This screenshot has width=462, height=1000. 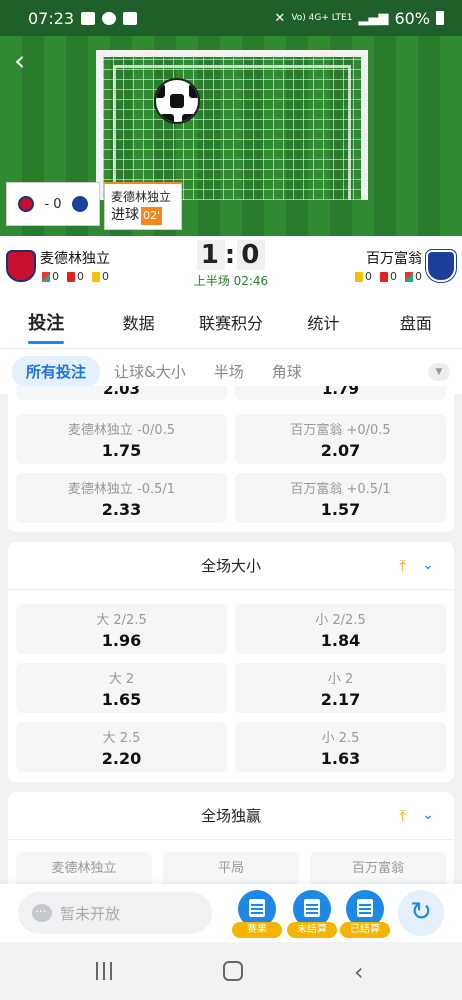 I want to click on chevron-down-icon: ▼, so click(x=439, y=372).